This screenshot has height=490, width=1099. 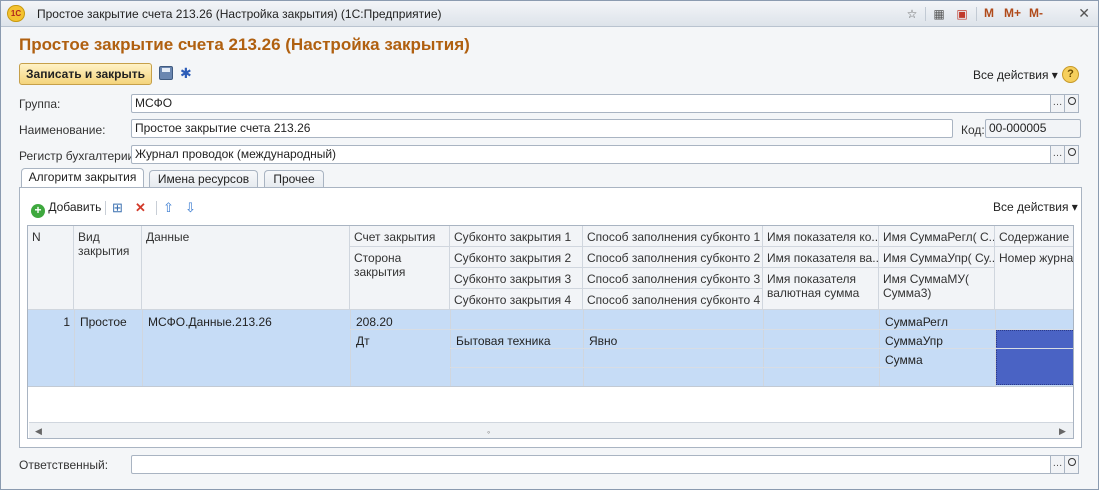 What do you see at coordinates (488, 432) in the screenshot?
I see `scroll-thumb-grip: ◦` at bounding box center [488, 432].